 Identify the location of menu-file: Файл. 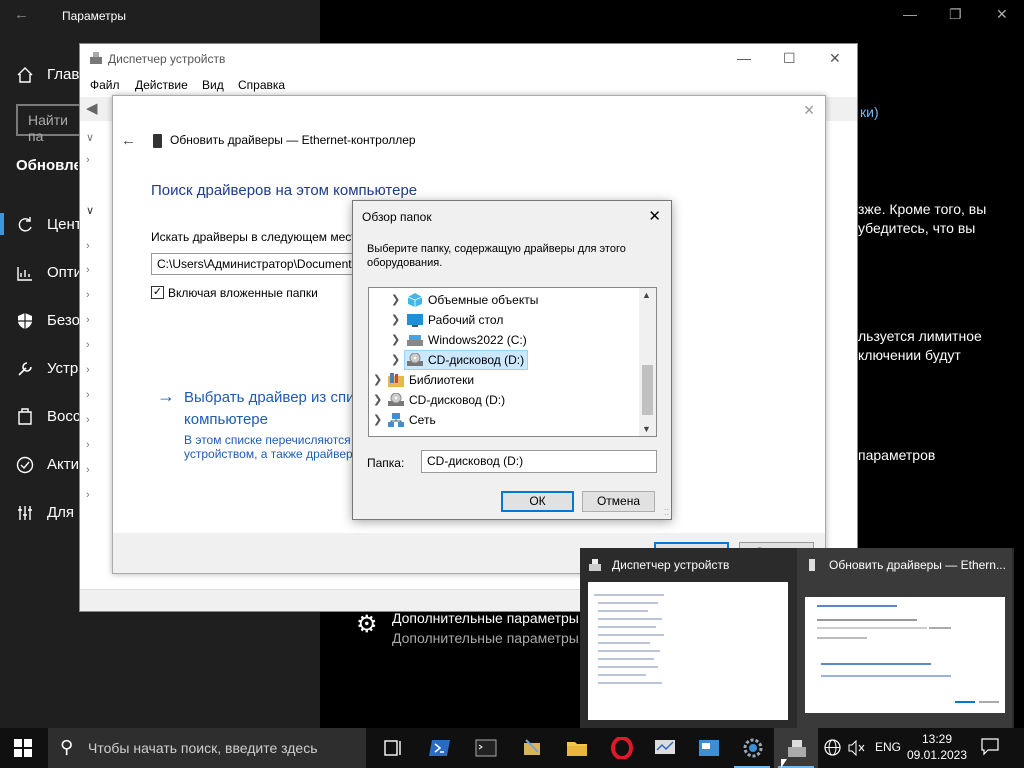
(105, 85).